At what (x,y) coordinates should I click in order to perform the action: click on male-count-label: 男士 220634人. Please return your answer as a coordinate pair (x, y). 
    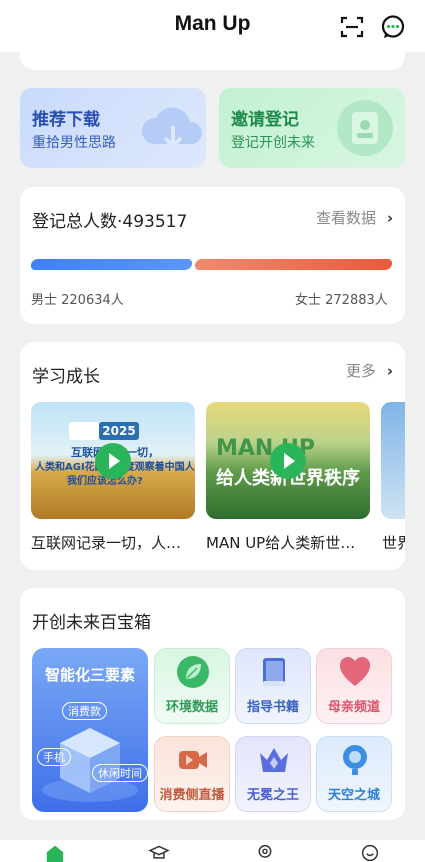
    Looking at the image, I should click on (77, 300).